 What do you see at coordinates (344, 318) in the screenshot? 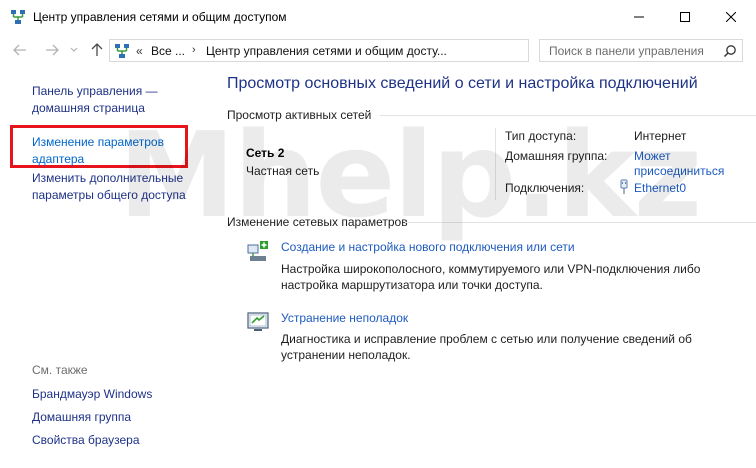
I see `troubleshoot-link: Устранение неполадок` at bounding box center [344, 318].